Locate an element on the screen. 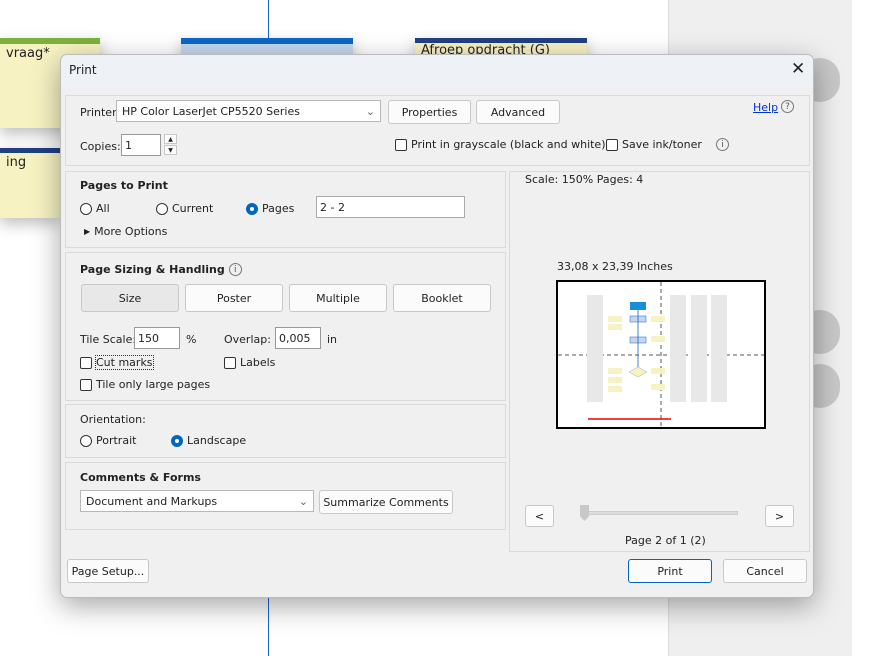 This screenshot has width=877, height=656. cut-marks-checkbox: Cut marks is located at coordinates (117, 362).